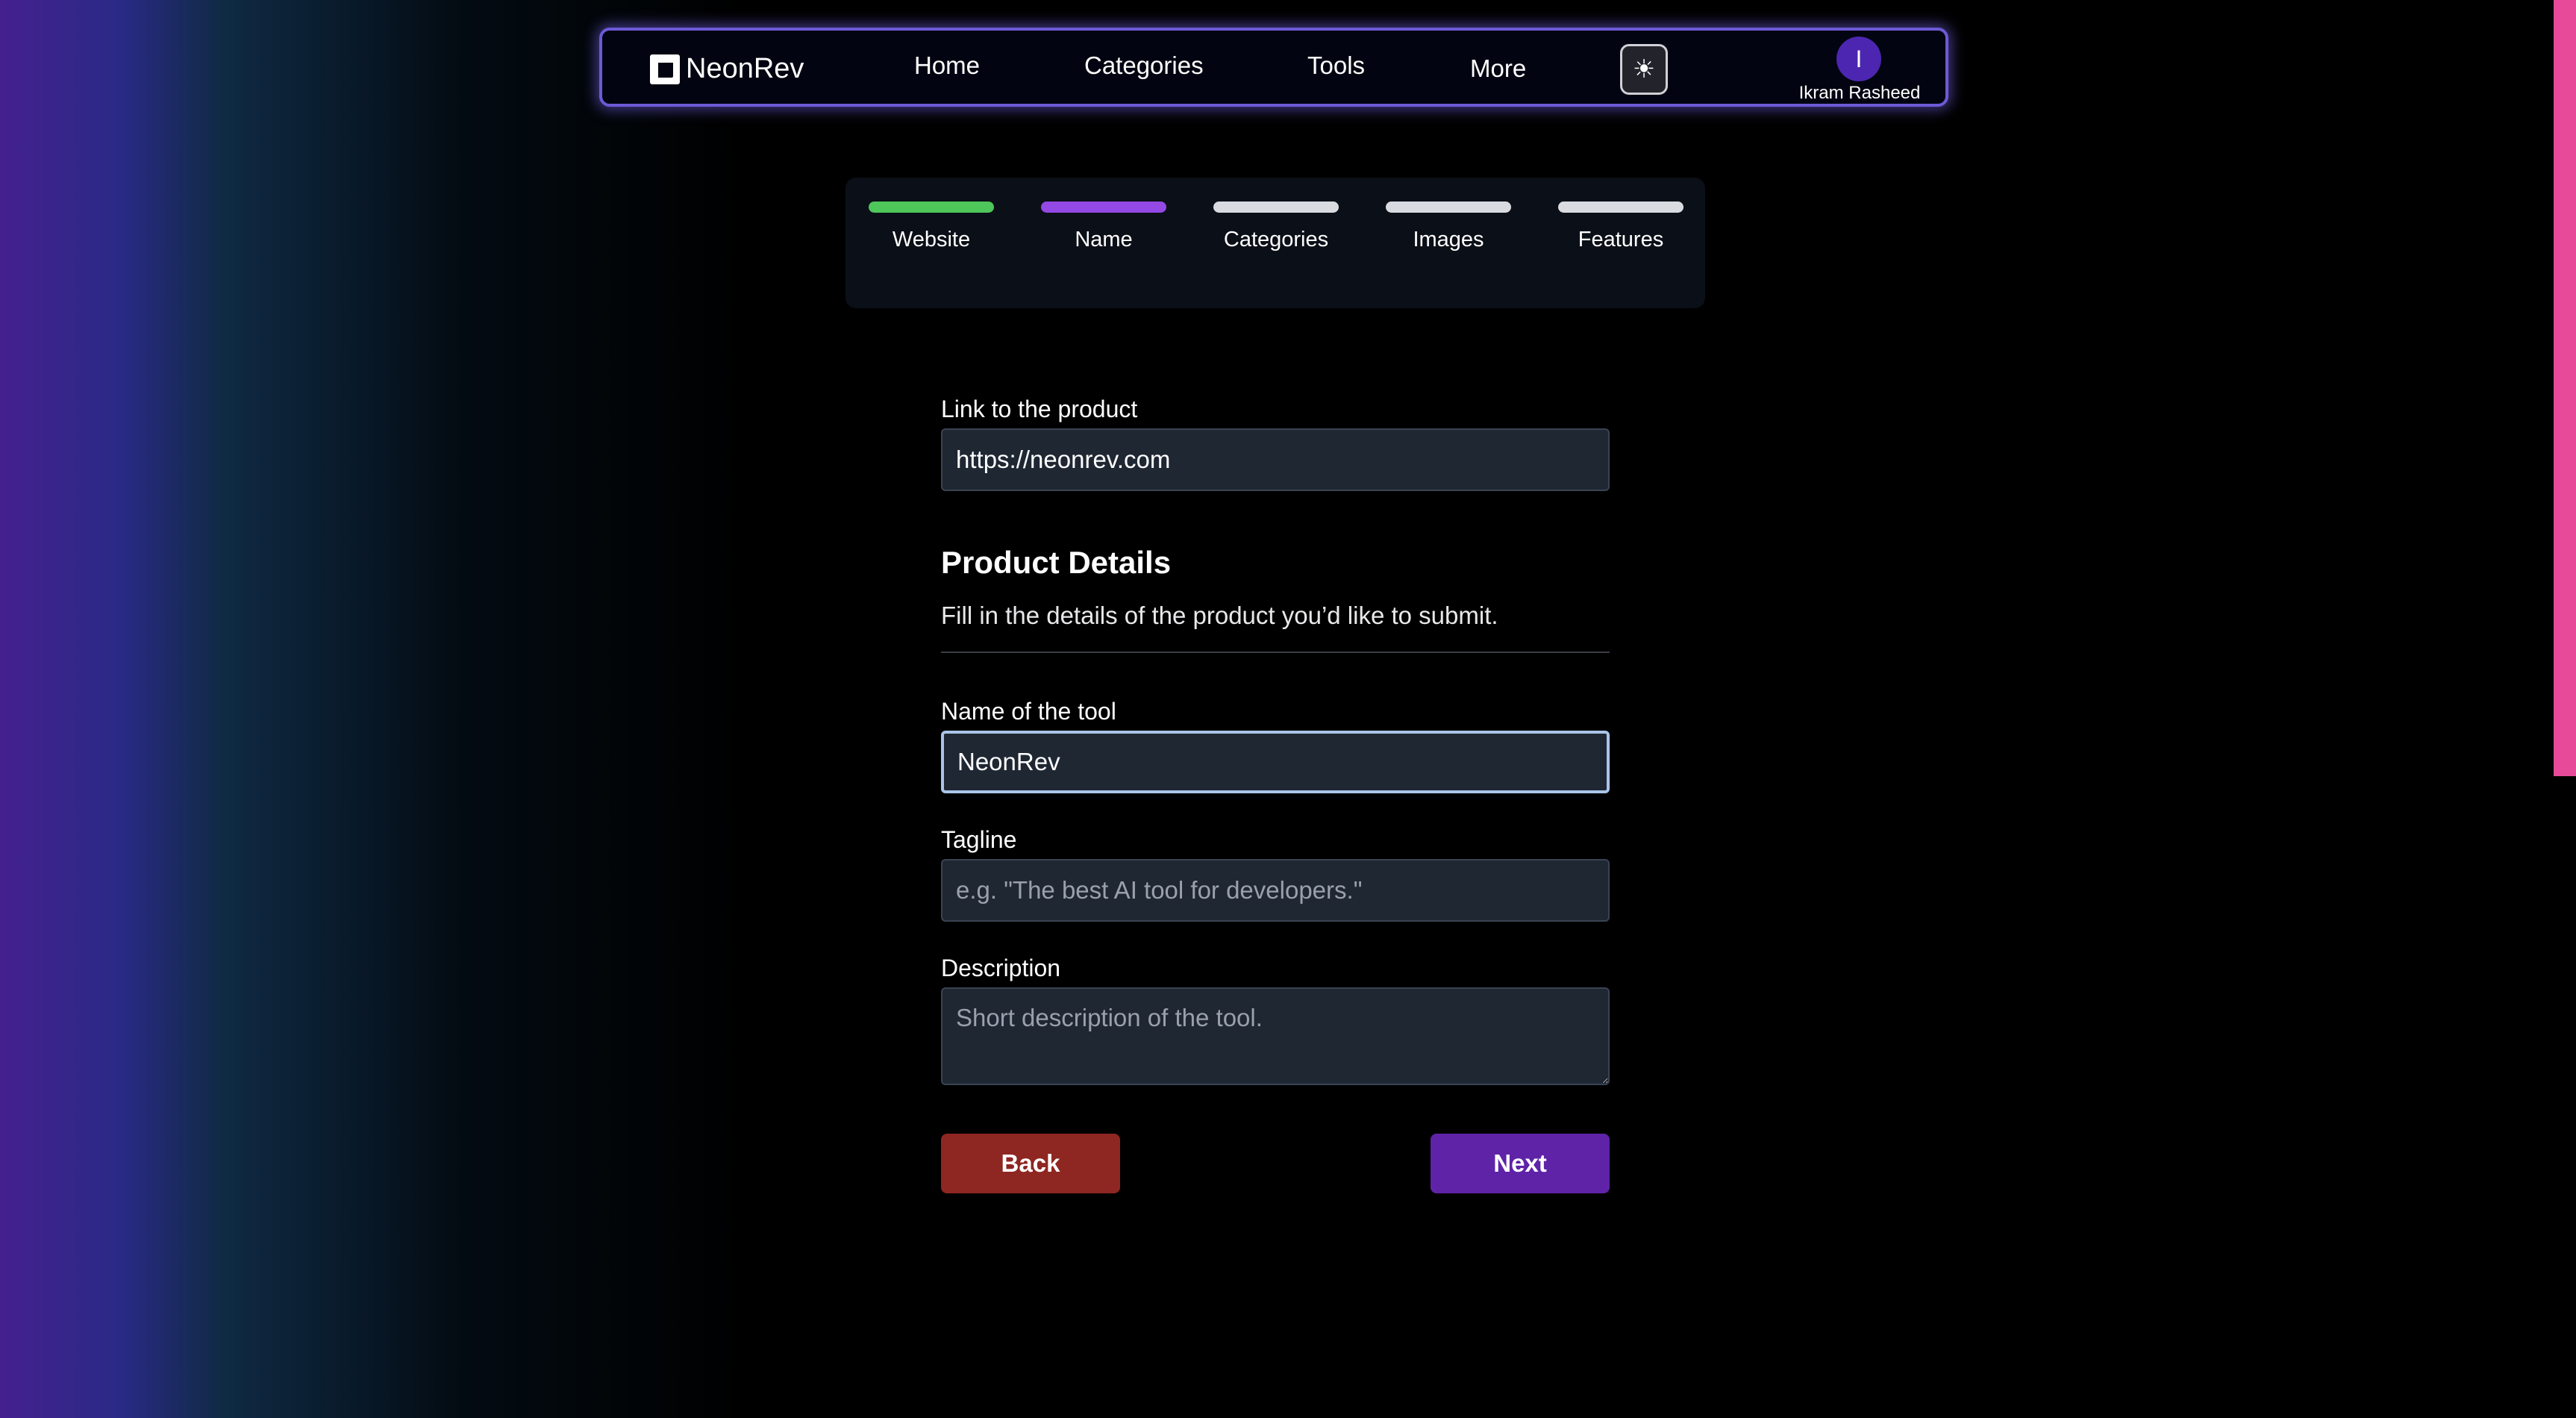  What do you see at coordinates (931, 240) in the screenshot?
I see `step-label: Website` at bounding box center [931, 240].